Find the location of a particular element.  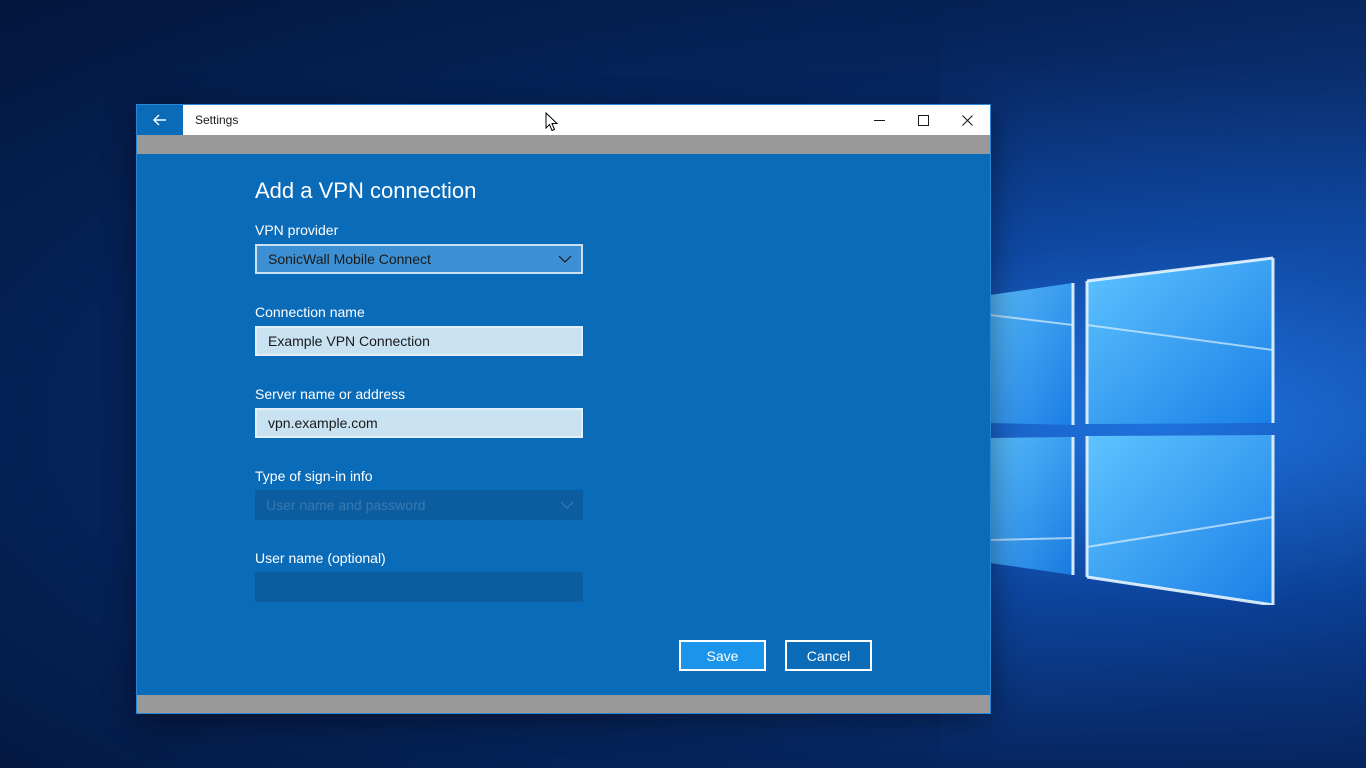

windows-logo is located at coordinates (1132, 430).